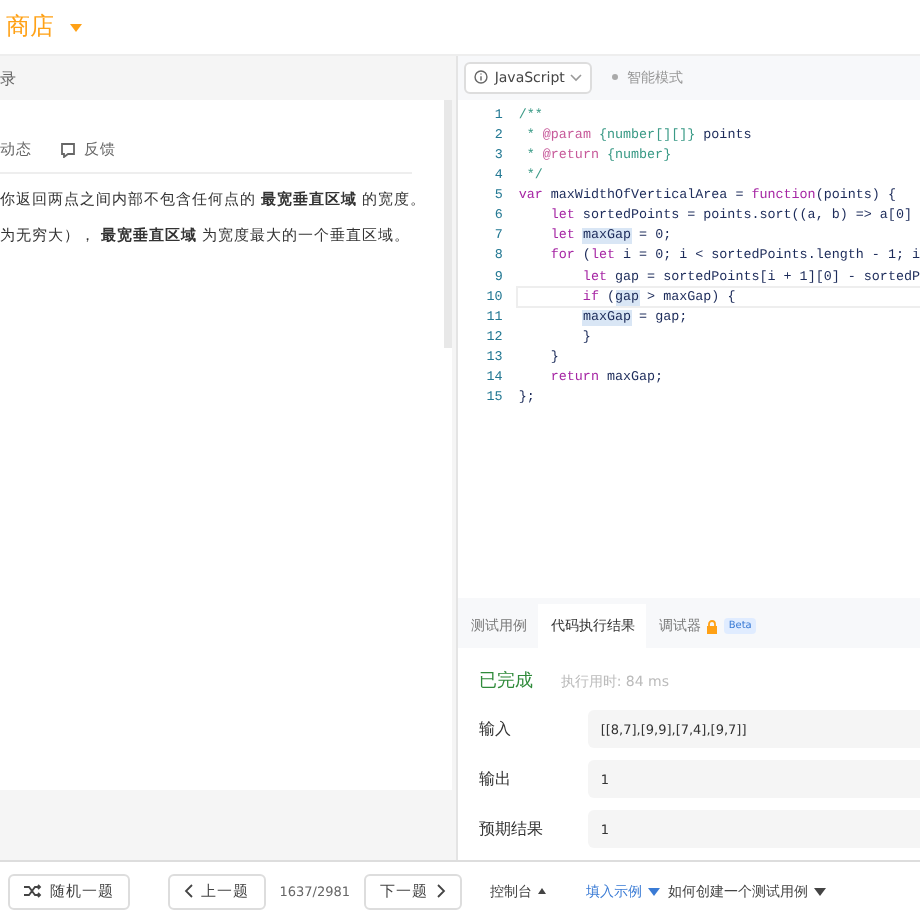 Image resolution: width=920 pixels, height=920 pixels. Describe the element at coordinates (511, 829) in the screenshot. I see `result-label: 预期结果` at that location.